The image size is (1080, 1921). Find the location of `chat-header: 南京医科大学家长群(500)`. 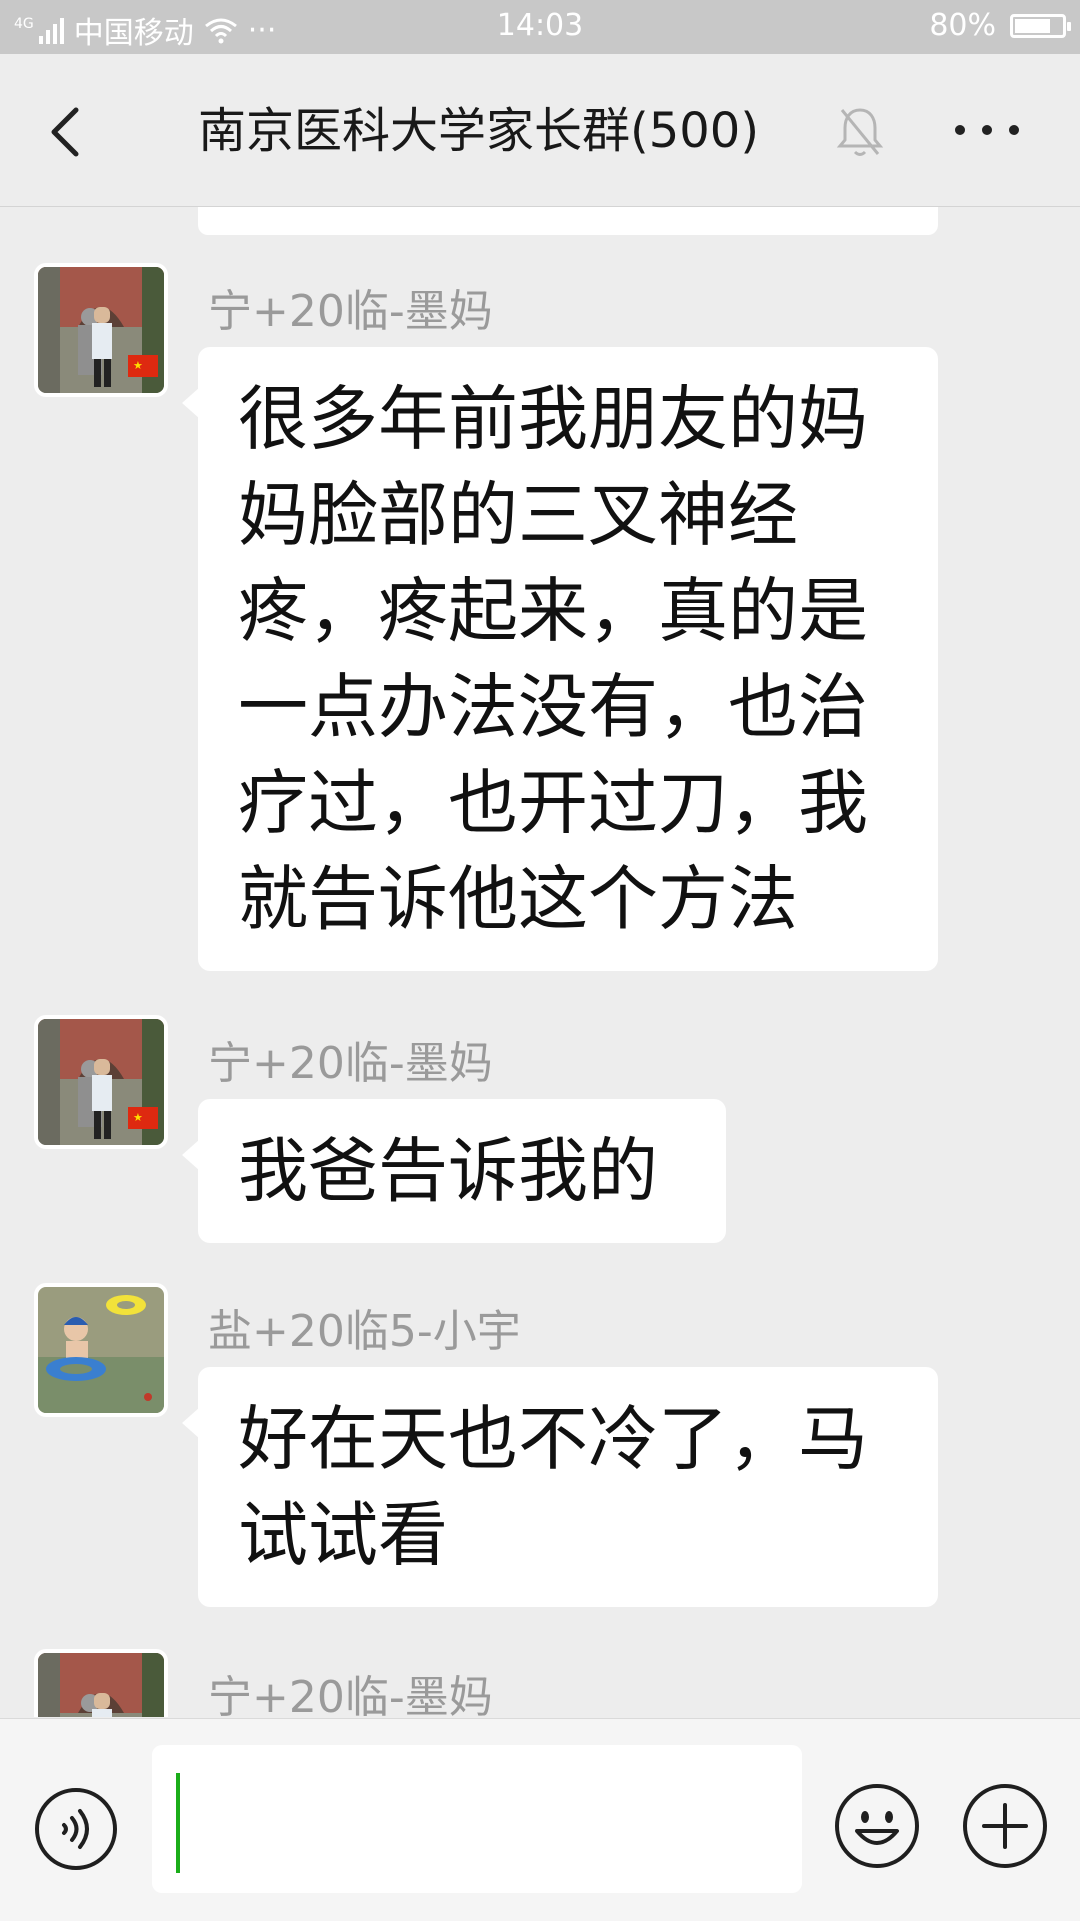

chat-header: 南京医科大学家长群(500) is located at coordinates (540, 130).